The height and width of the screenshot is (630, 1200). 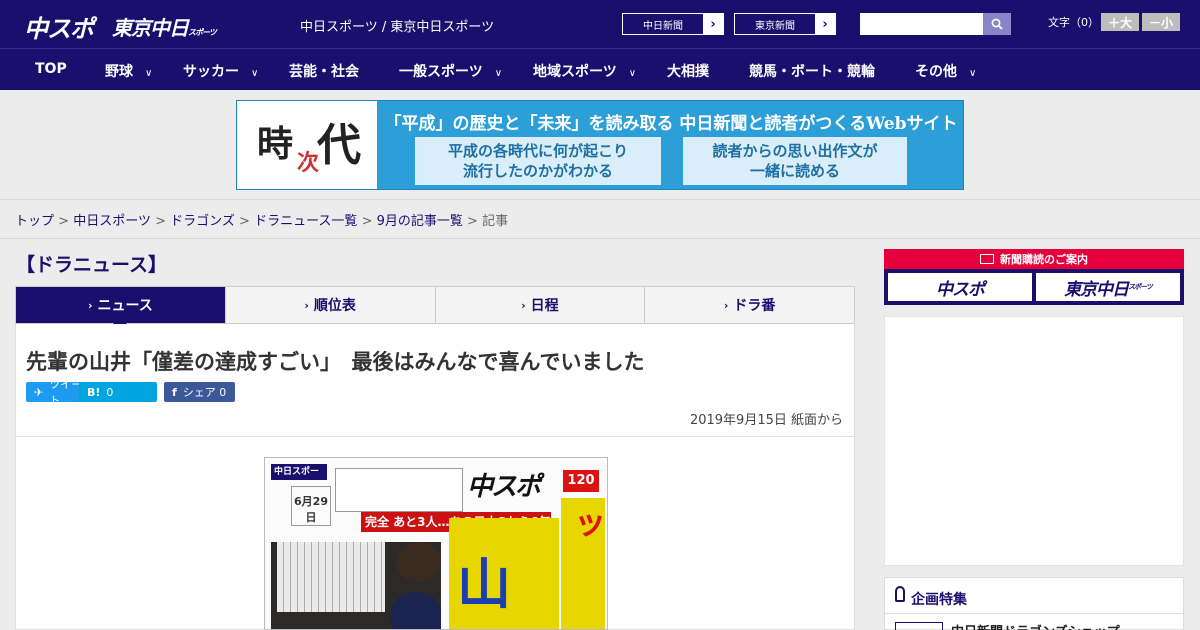 What do you see at coordinates (1120, 22) in the screenshot?
I see `font-larger-button: ＋大` at bounding box center [1120, 22].